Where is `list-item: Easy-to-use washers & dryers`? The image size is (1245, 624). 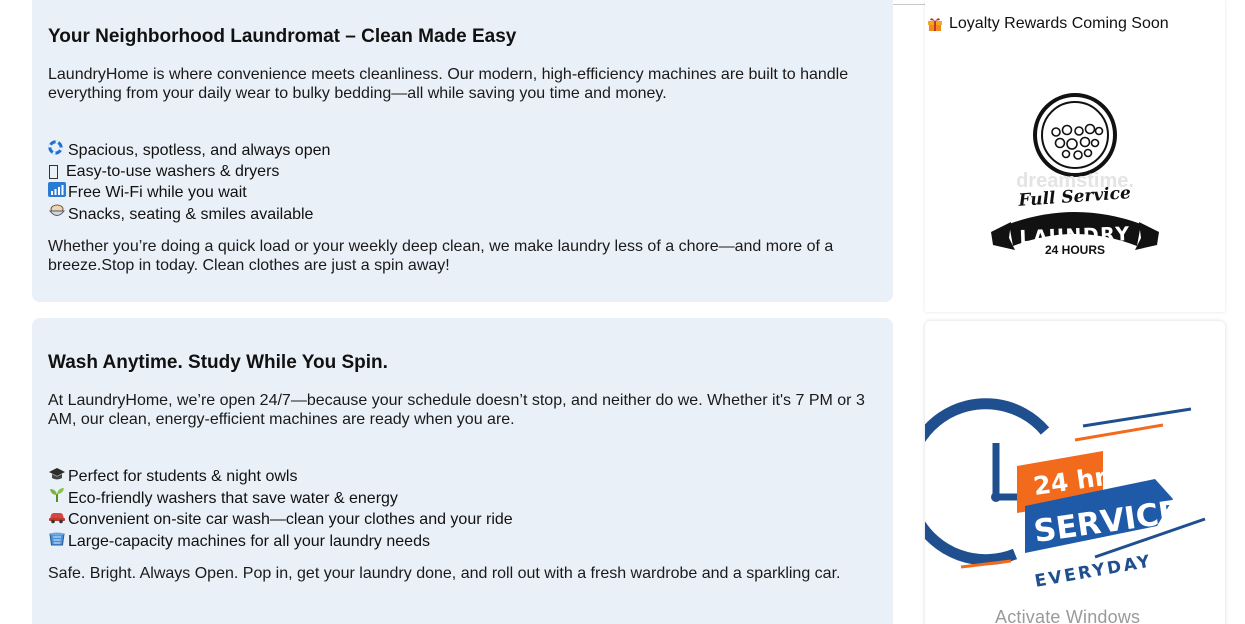
list-item: Easy-to-use washers & dryers is located at coordinates (462, 171).